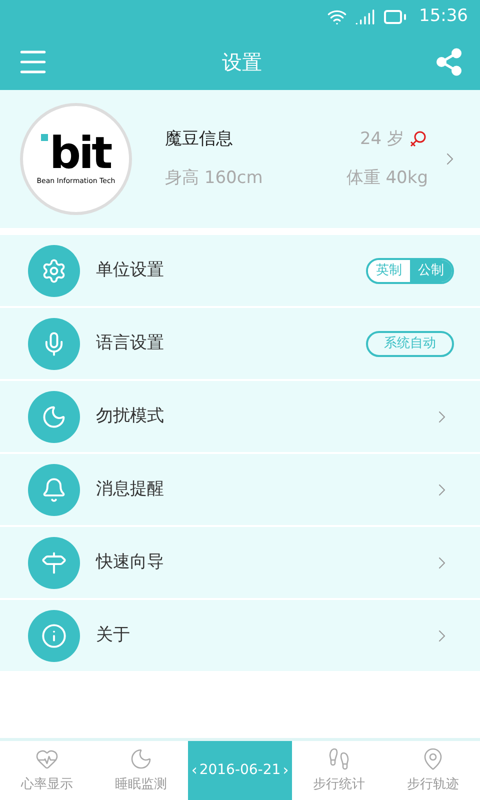  What do you see at coordinates (113, 635) in the screenshot?
I see `setting-label: 关于` at bounding box center [113, 635].